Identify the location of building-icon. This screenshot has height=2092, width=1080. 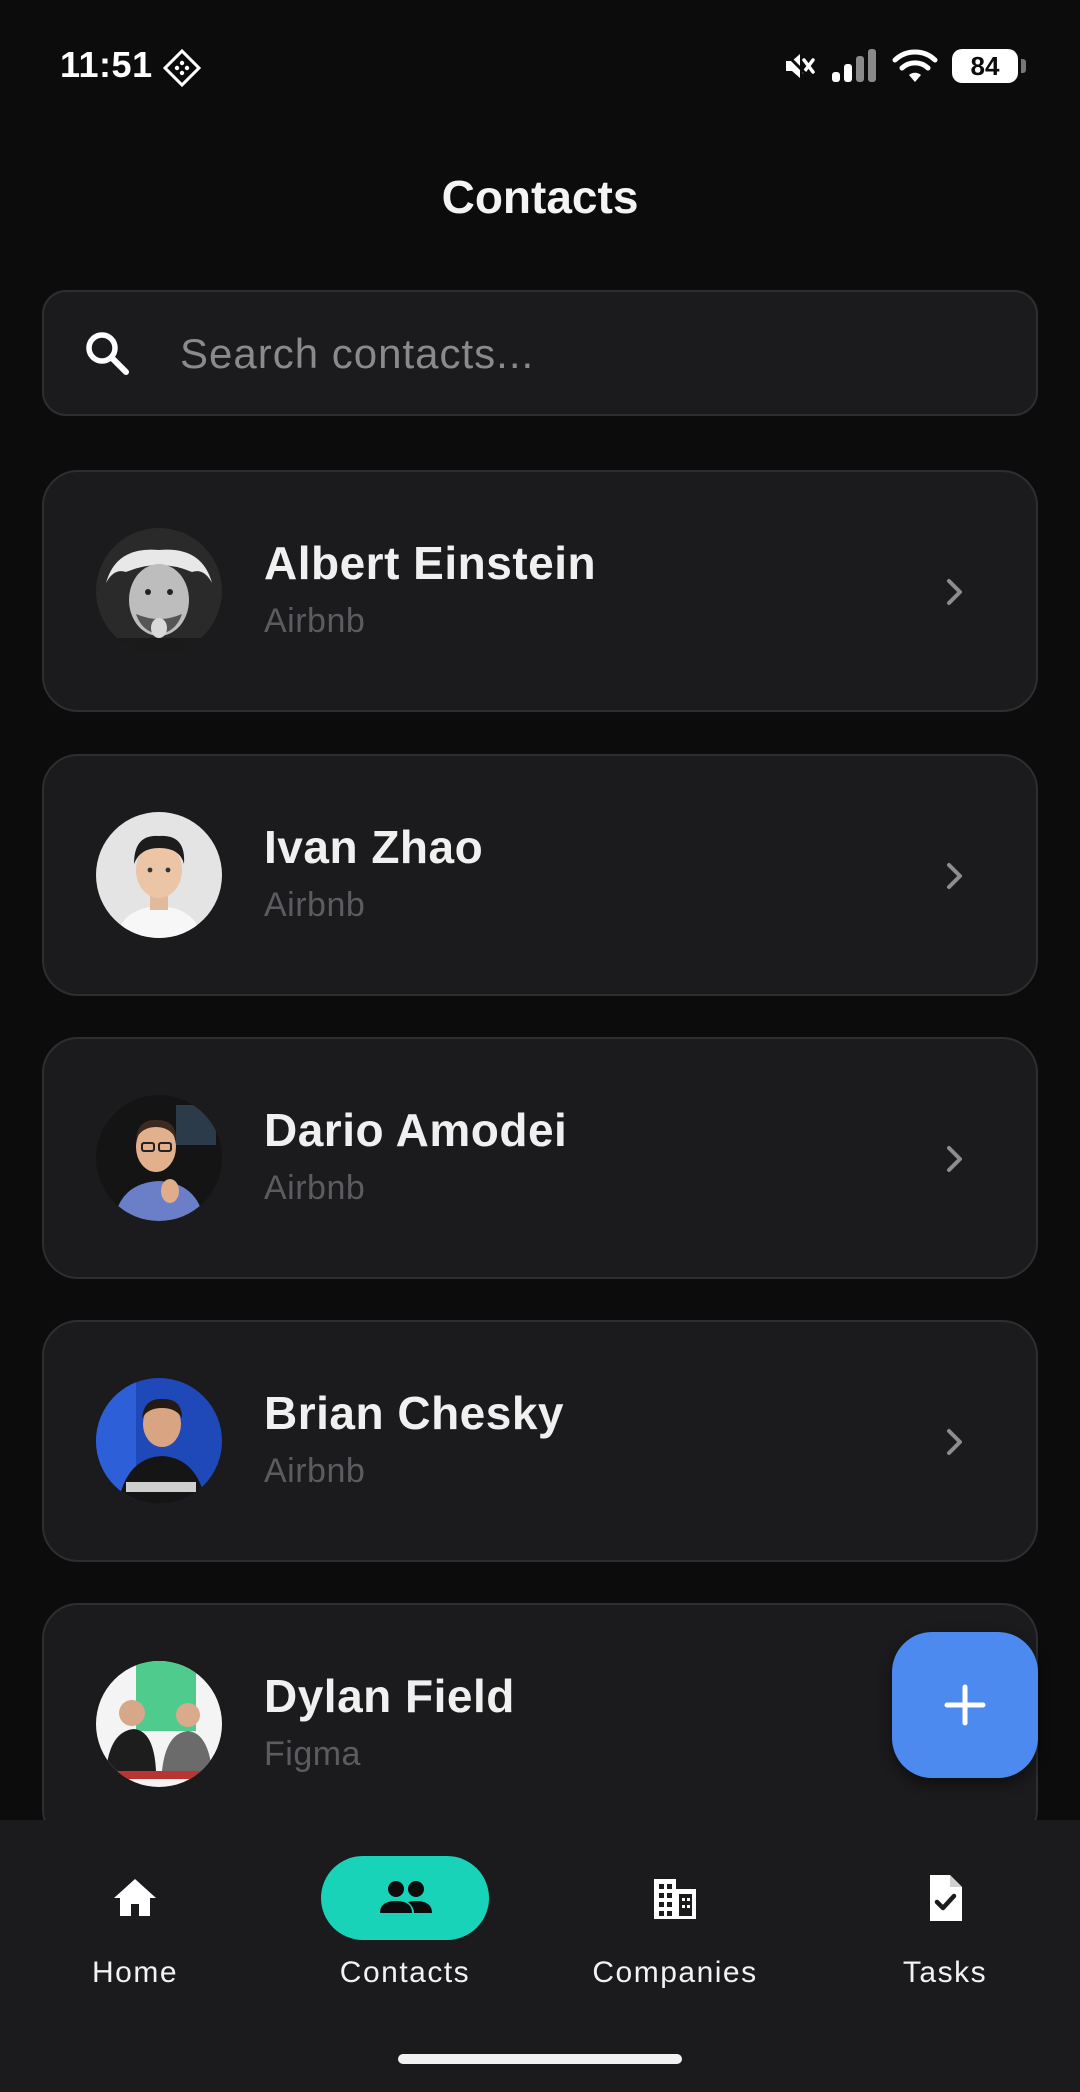
(675, 1899).